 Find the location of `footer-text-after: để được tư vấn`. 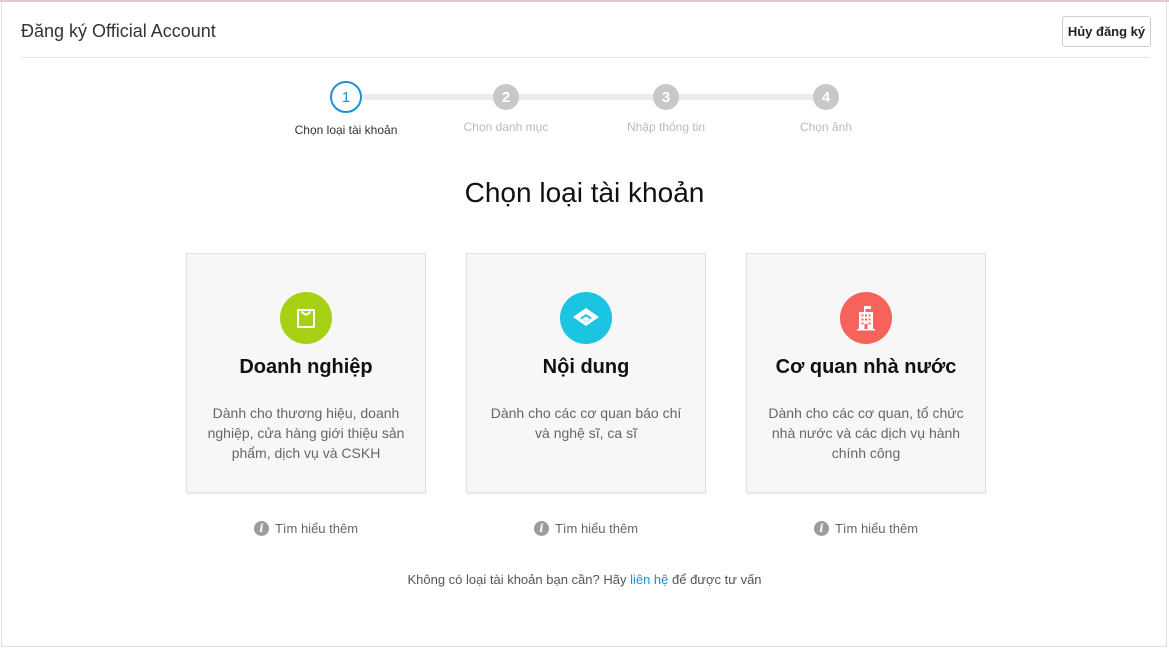

footer-text-after: để được tư vấn is located at coordinates (715, 579).